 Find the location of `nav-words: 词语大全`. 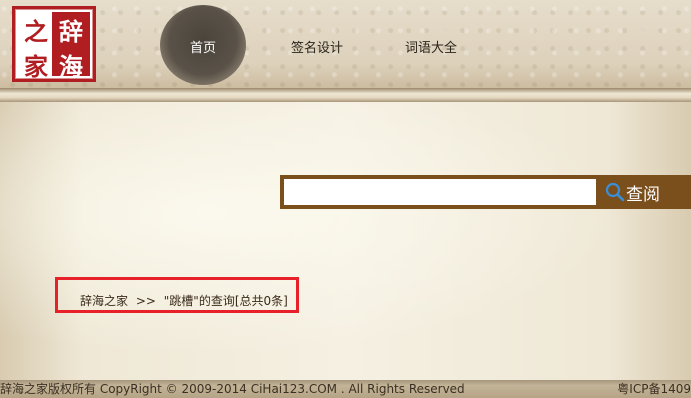

nav-words: 词语大全 is located at coordinates (431, 46).